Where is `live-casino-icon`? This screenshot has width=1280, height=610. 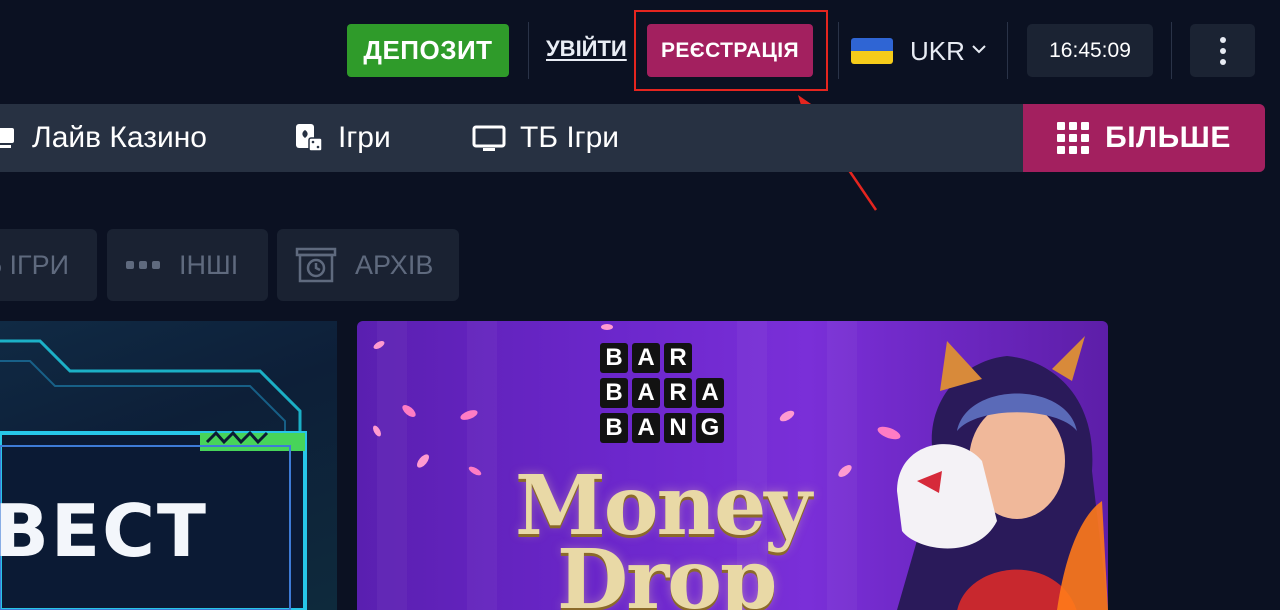 live-casino-icon is located at coordinates (7, 138).